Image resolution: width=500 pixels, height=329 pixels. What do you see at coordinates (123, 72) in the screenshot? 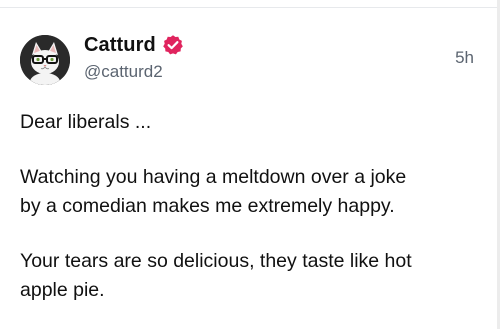
I see `author-handle: @catturd2` at bounding box center [123, 72].